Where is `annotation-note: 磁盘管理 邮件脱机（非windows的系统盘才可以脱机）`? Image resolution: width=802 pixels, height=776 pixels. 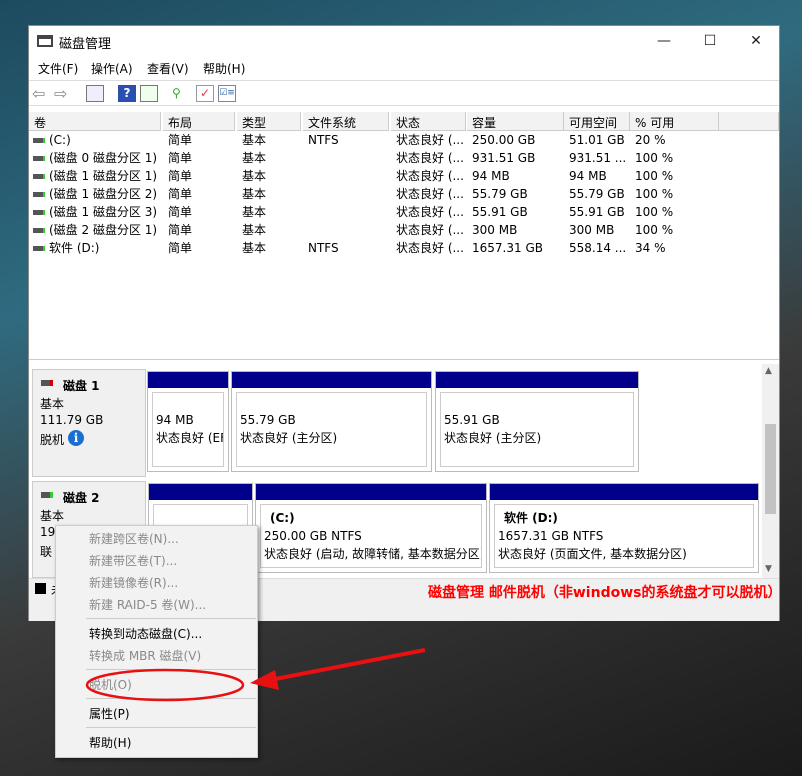
annotation-note: 磁盘管理 邮件脱机（非windows的系统盘才可以脱机） is located at coordinates (605, 593).